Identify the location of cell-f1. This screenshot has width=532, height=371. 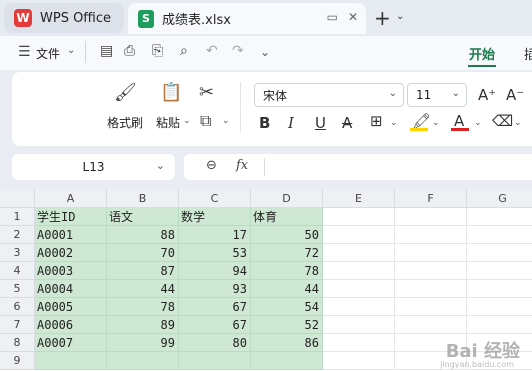
(431, 217).